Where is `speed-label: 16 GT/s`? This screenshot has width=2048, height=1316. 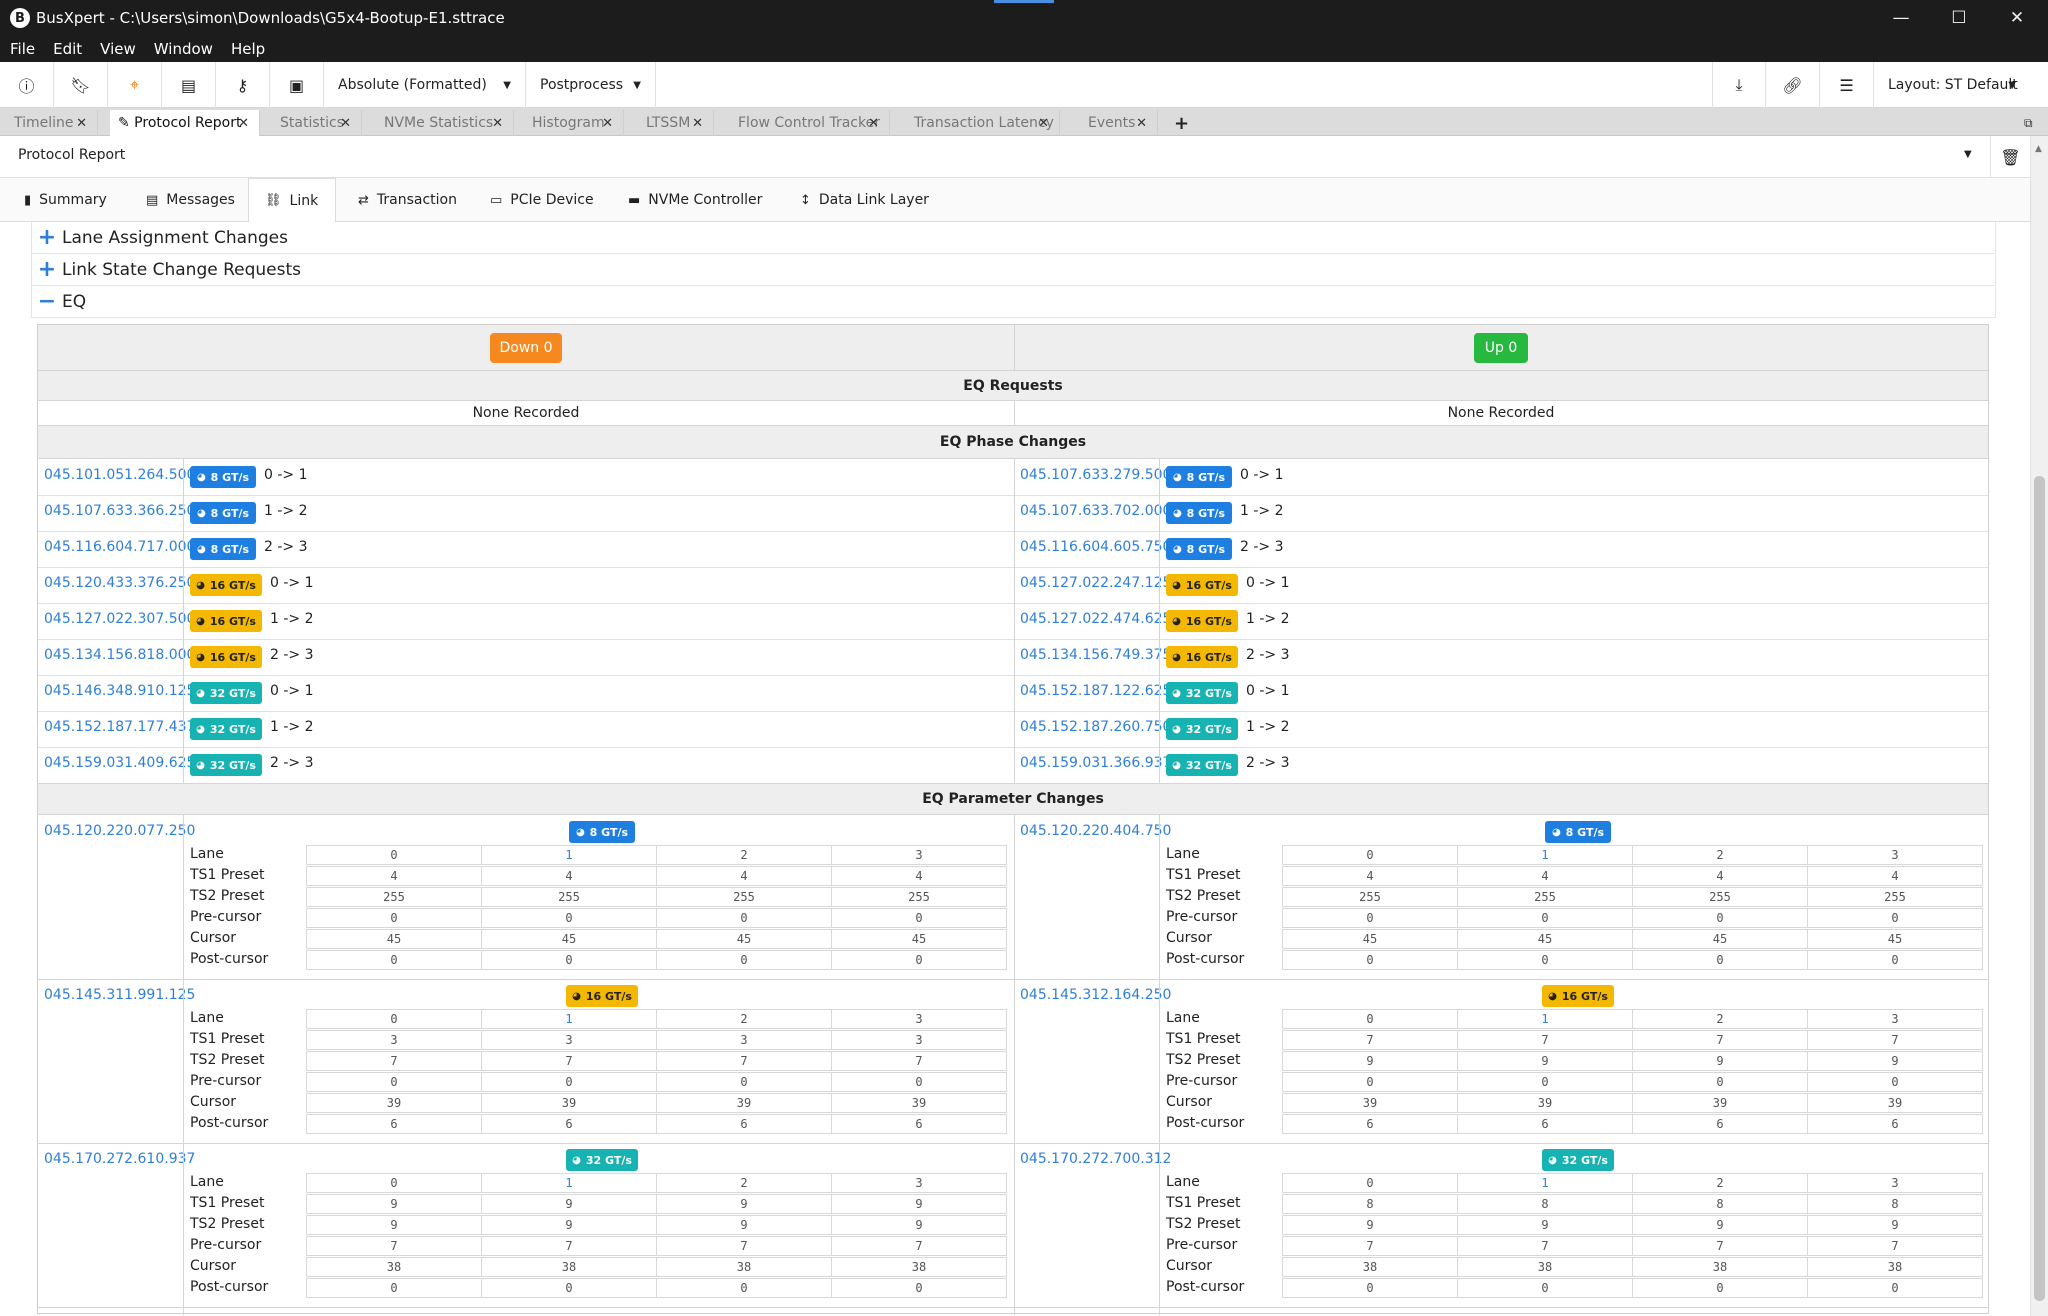
speed-label: 16 GT/s is located at coordinates (608, 996).